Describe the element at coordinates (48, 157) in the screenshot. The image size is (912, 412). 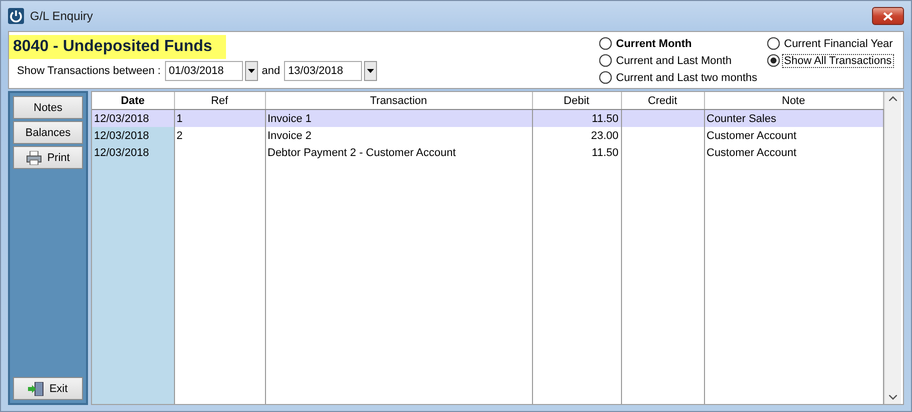
I see `print-button: Print` at that location.